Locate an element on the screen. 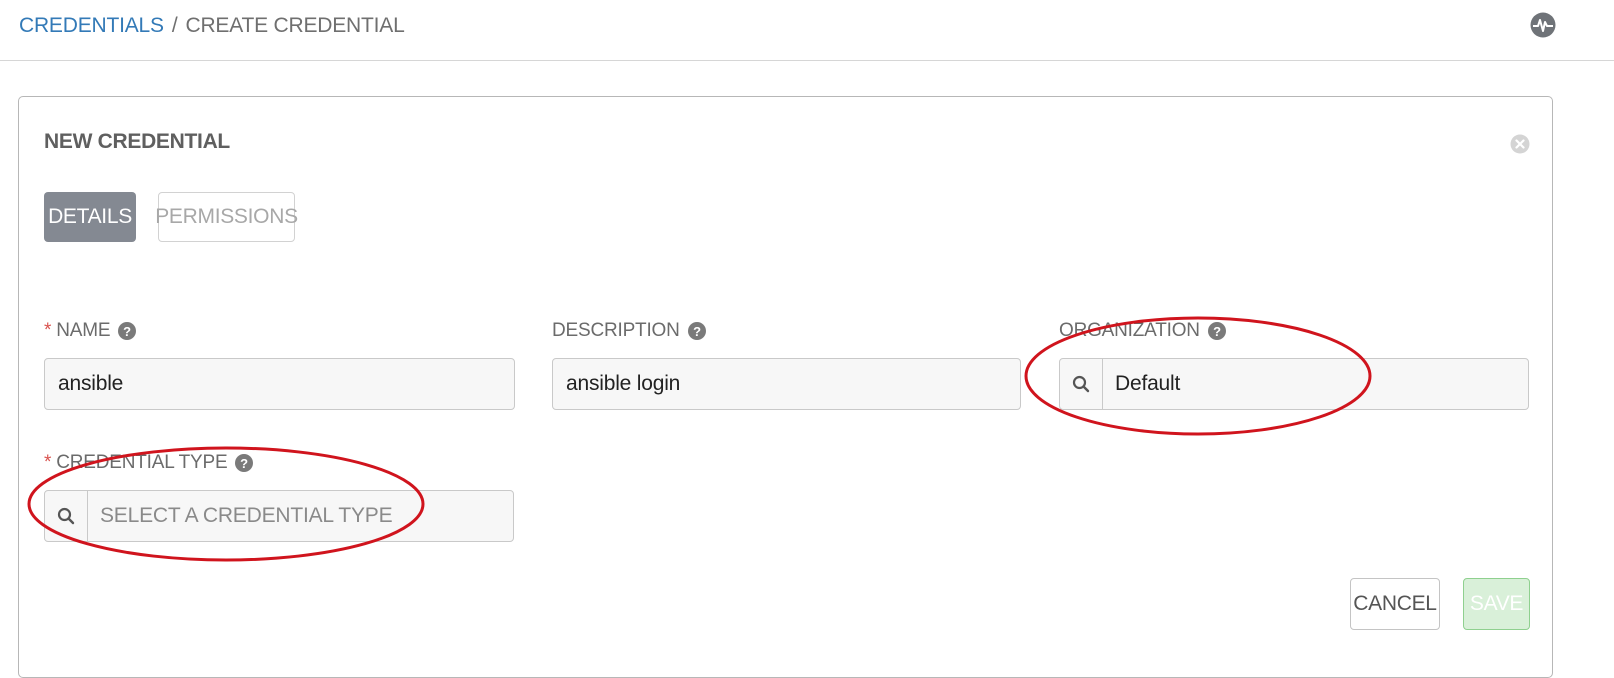  description-label: DESCRIPTION ? is located at coordinates (629, 331).